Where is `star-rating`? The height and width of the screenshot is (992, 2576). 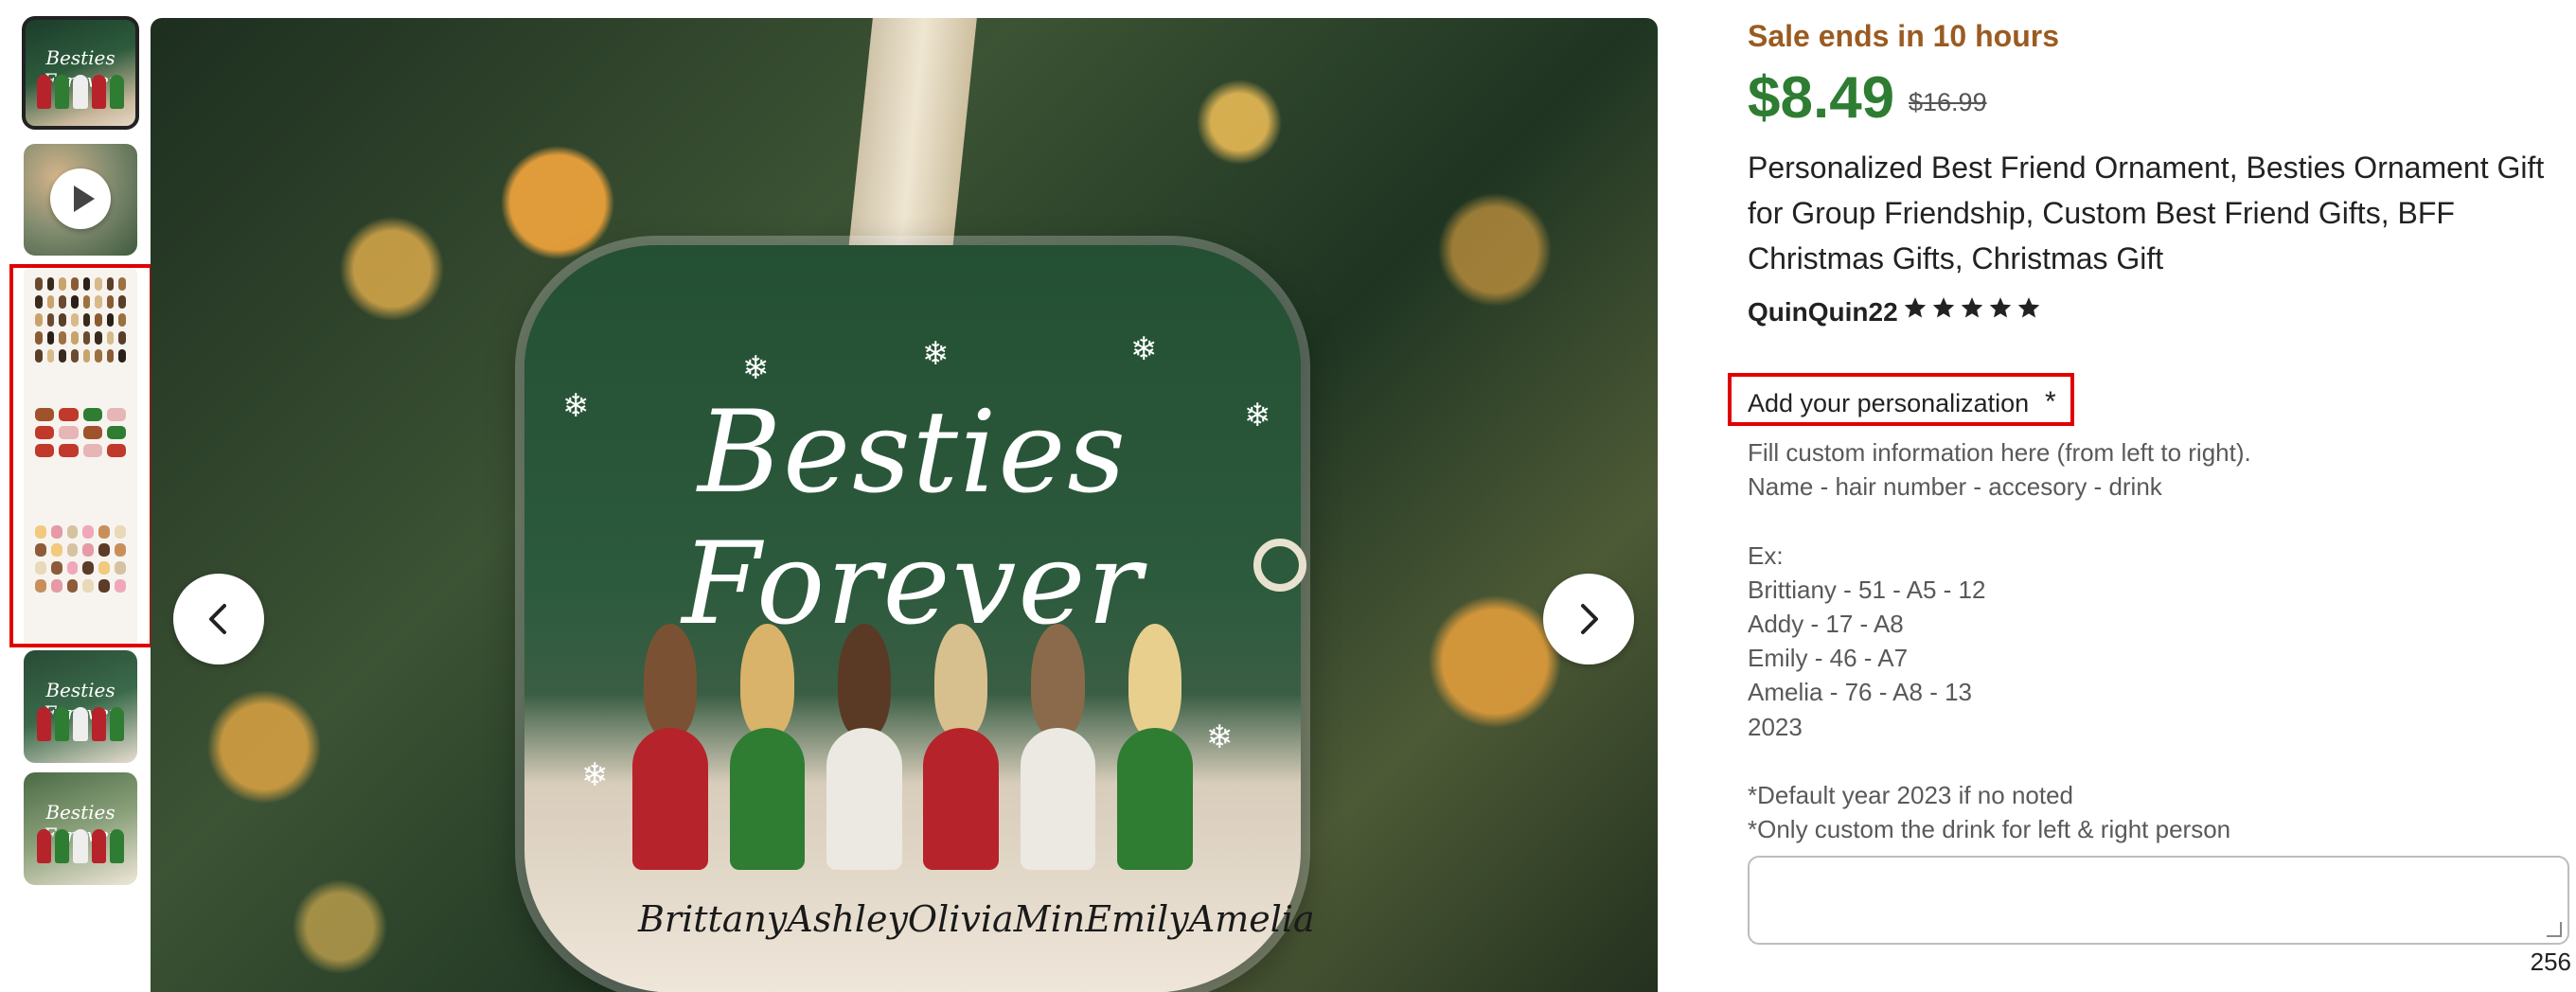 star-rating is located at coordinates (1972, 307).